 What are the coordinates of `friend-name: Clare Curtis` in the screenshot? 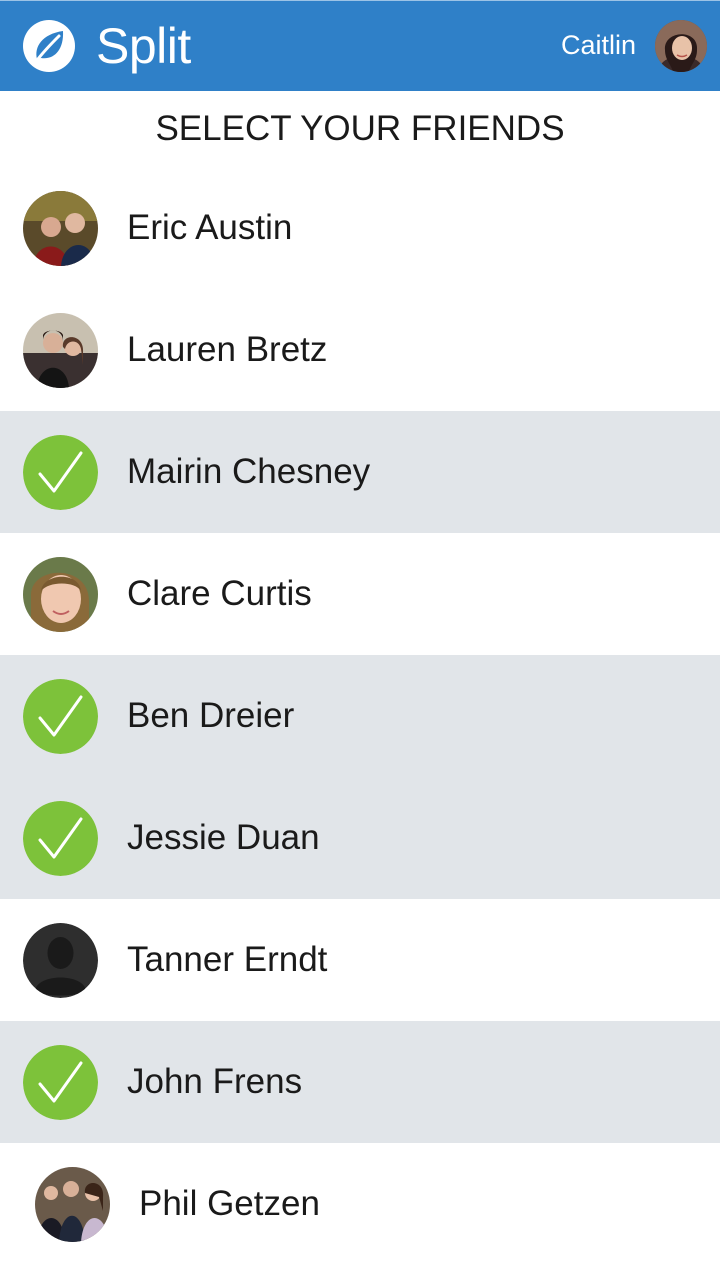 It's located at (219, 593).